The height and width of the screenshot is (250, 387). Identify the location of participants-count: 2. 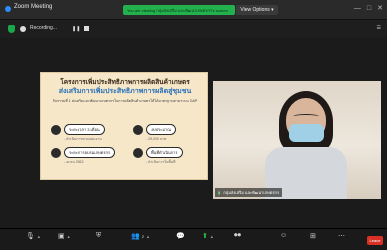
(142, 236).